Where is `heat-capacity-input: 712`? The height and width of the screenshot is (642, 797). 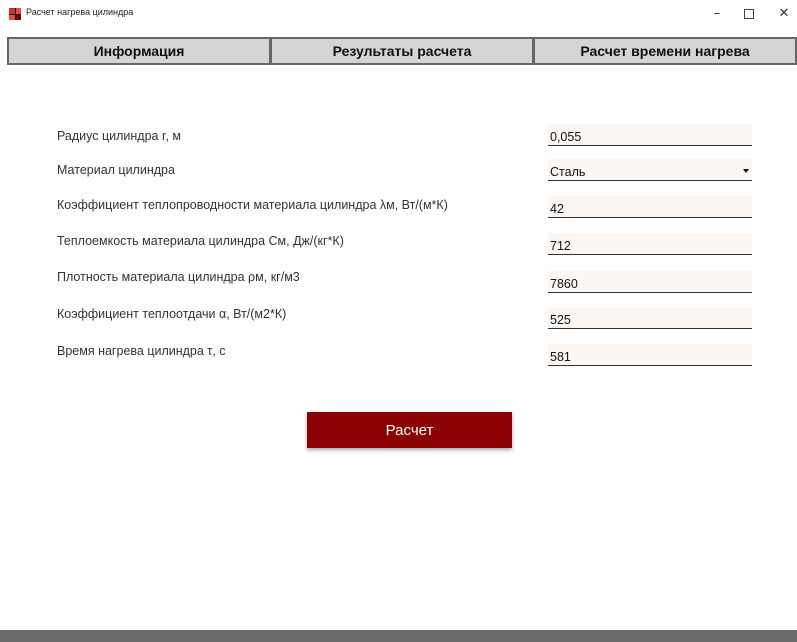
heat-capacity-input: 712 is located at coordinates (650, 244).